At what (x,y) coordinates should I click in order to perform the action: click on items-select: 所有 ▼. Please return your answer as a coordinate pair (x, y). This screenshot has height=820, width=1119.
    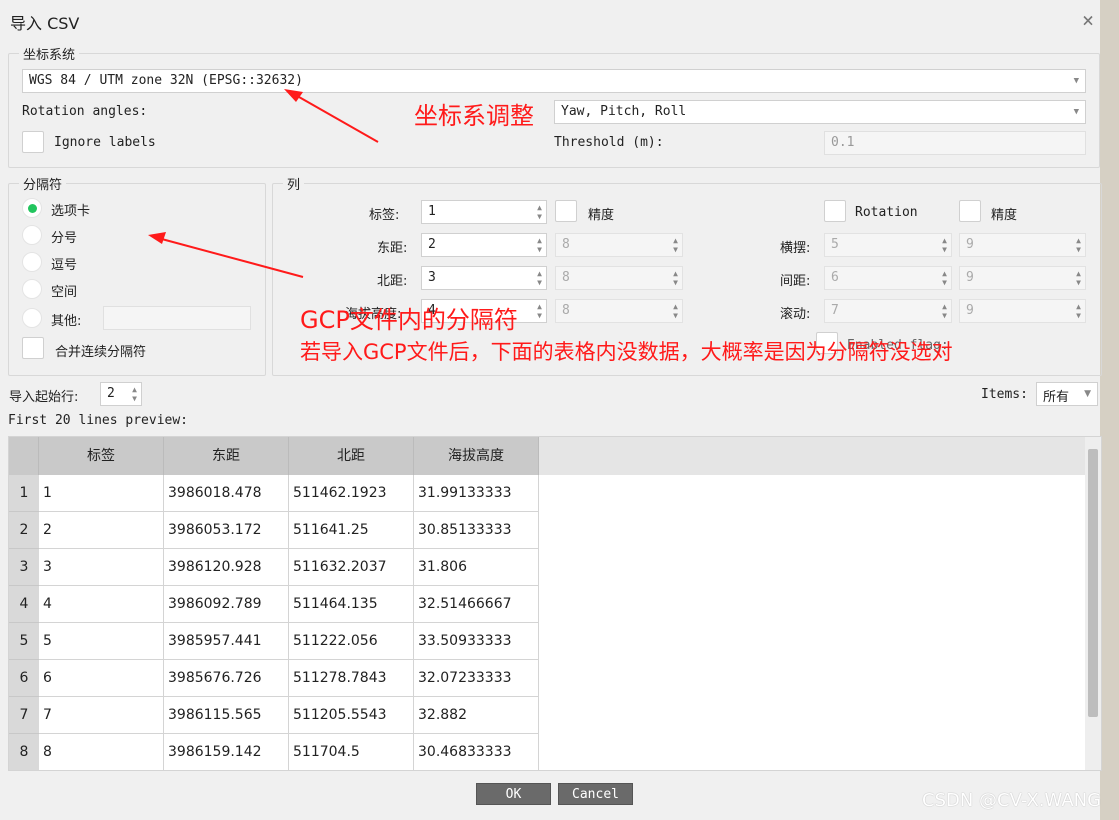
    Looking at the image, I should click on (1067, 394).